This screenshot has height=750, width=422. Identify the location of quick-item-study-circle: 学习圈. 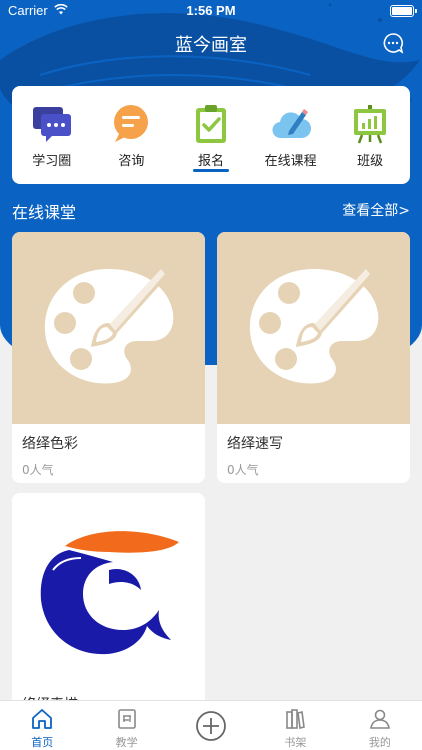
(52, 135).